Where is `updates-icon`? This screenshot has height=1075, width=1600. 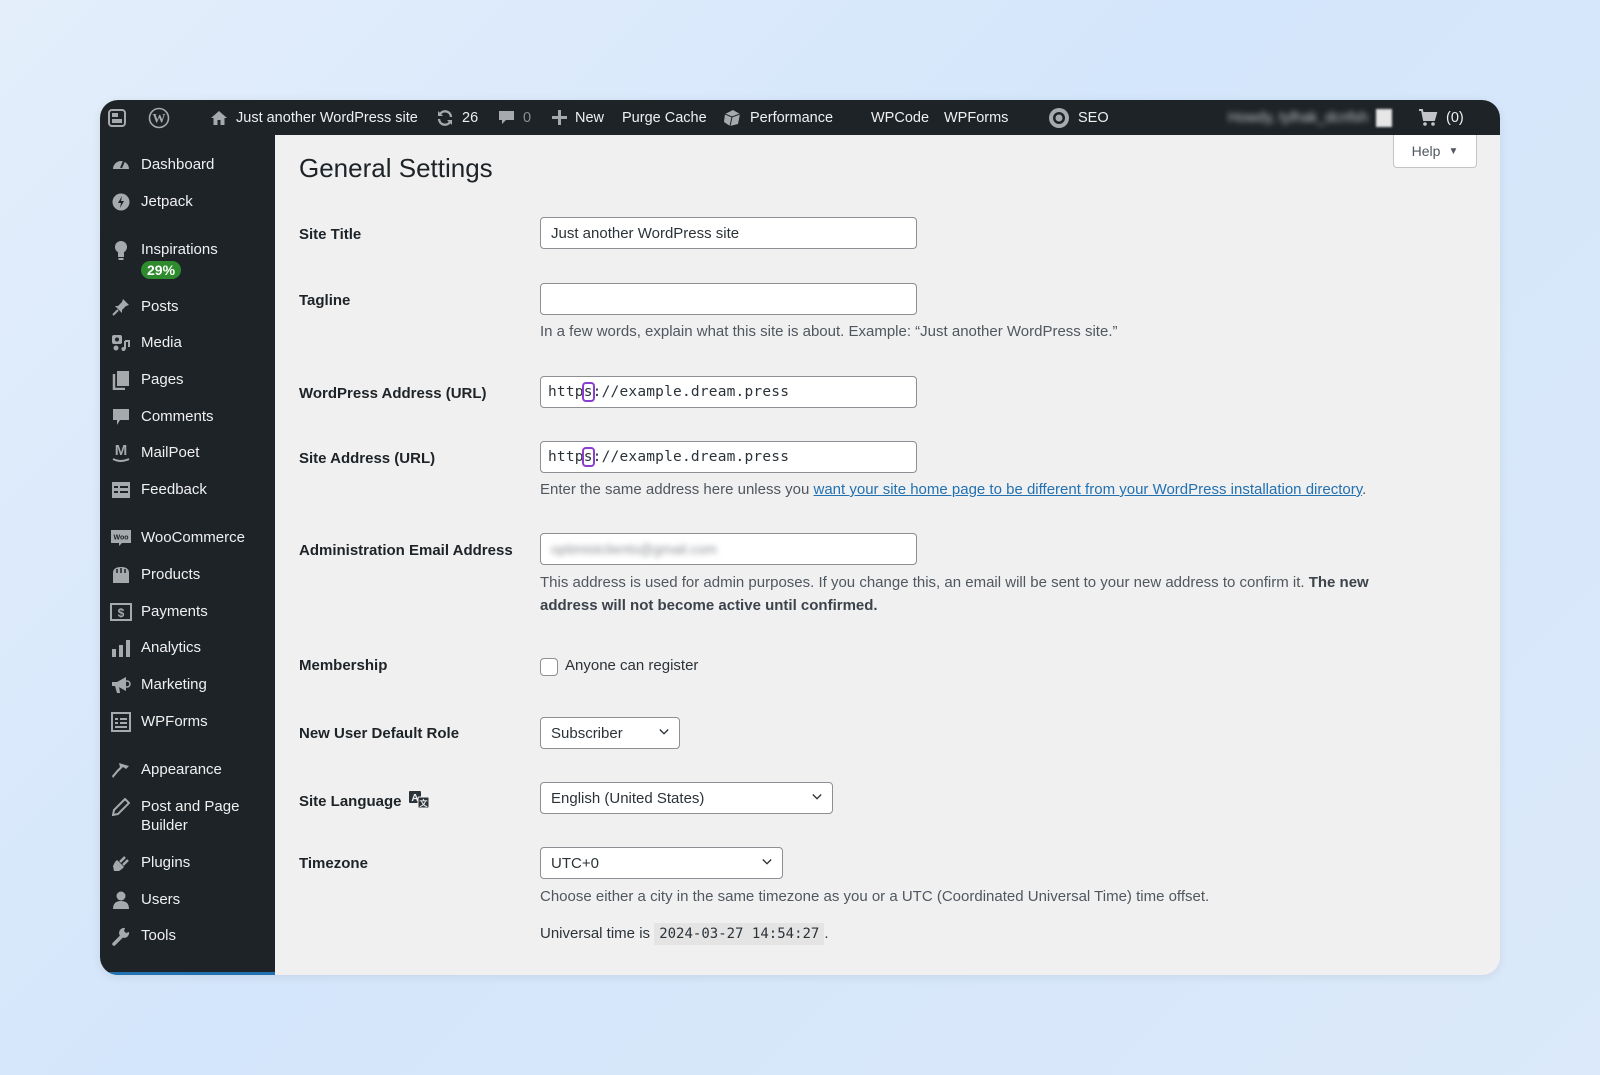
updates-icon is located at coordinates (445, 118).